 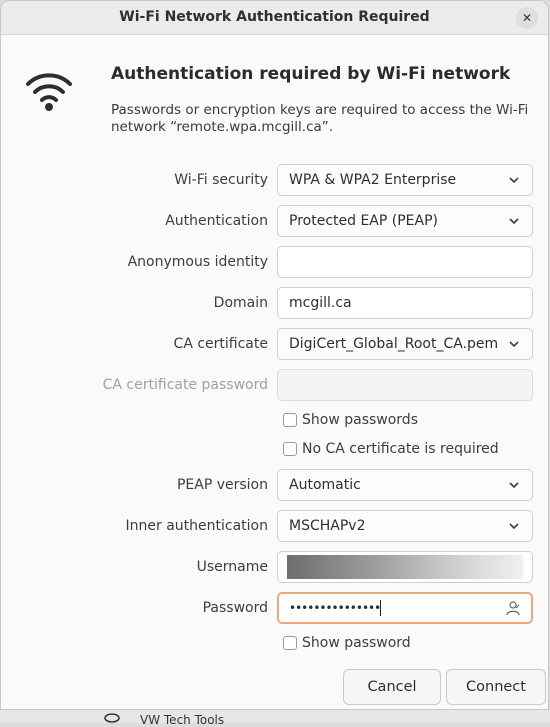 What do you see at coordinates (405, 567) in the screenshot?
I see `username-redaction` at bounding box center [405, 567].